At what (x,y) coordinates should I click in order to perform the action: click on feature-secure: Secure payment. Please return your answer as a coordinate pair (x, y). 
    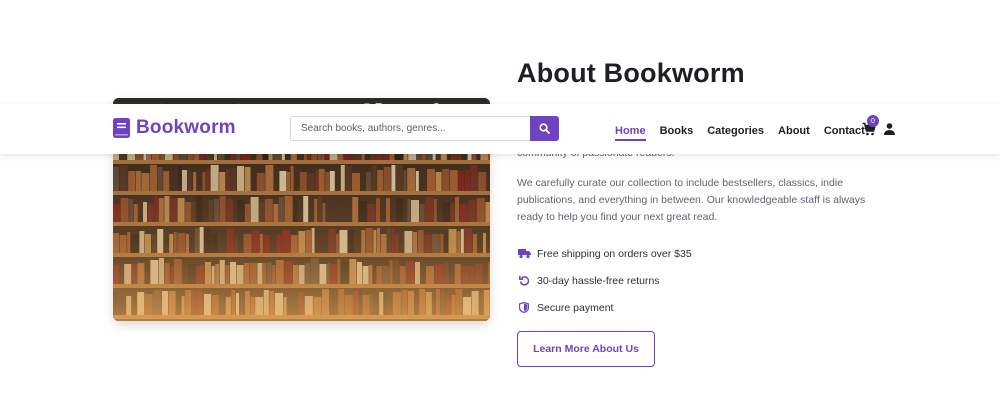
    Looking at the image, I should click on (604, 307).